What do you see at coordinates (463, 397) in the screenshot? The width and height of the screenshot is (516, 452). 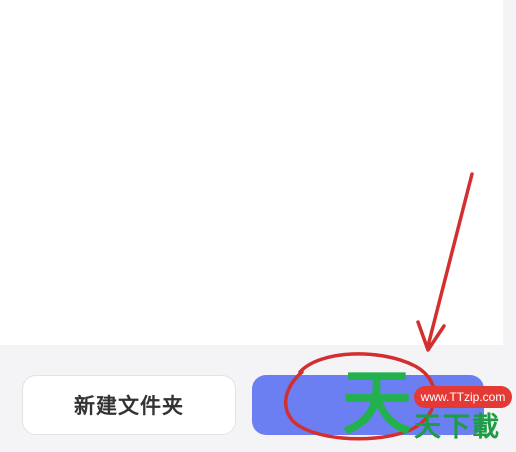 I see `watermark-url-badge: www.TTzip.com` at bounding box center [463, 397].